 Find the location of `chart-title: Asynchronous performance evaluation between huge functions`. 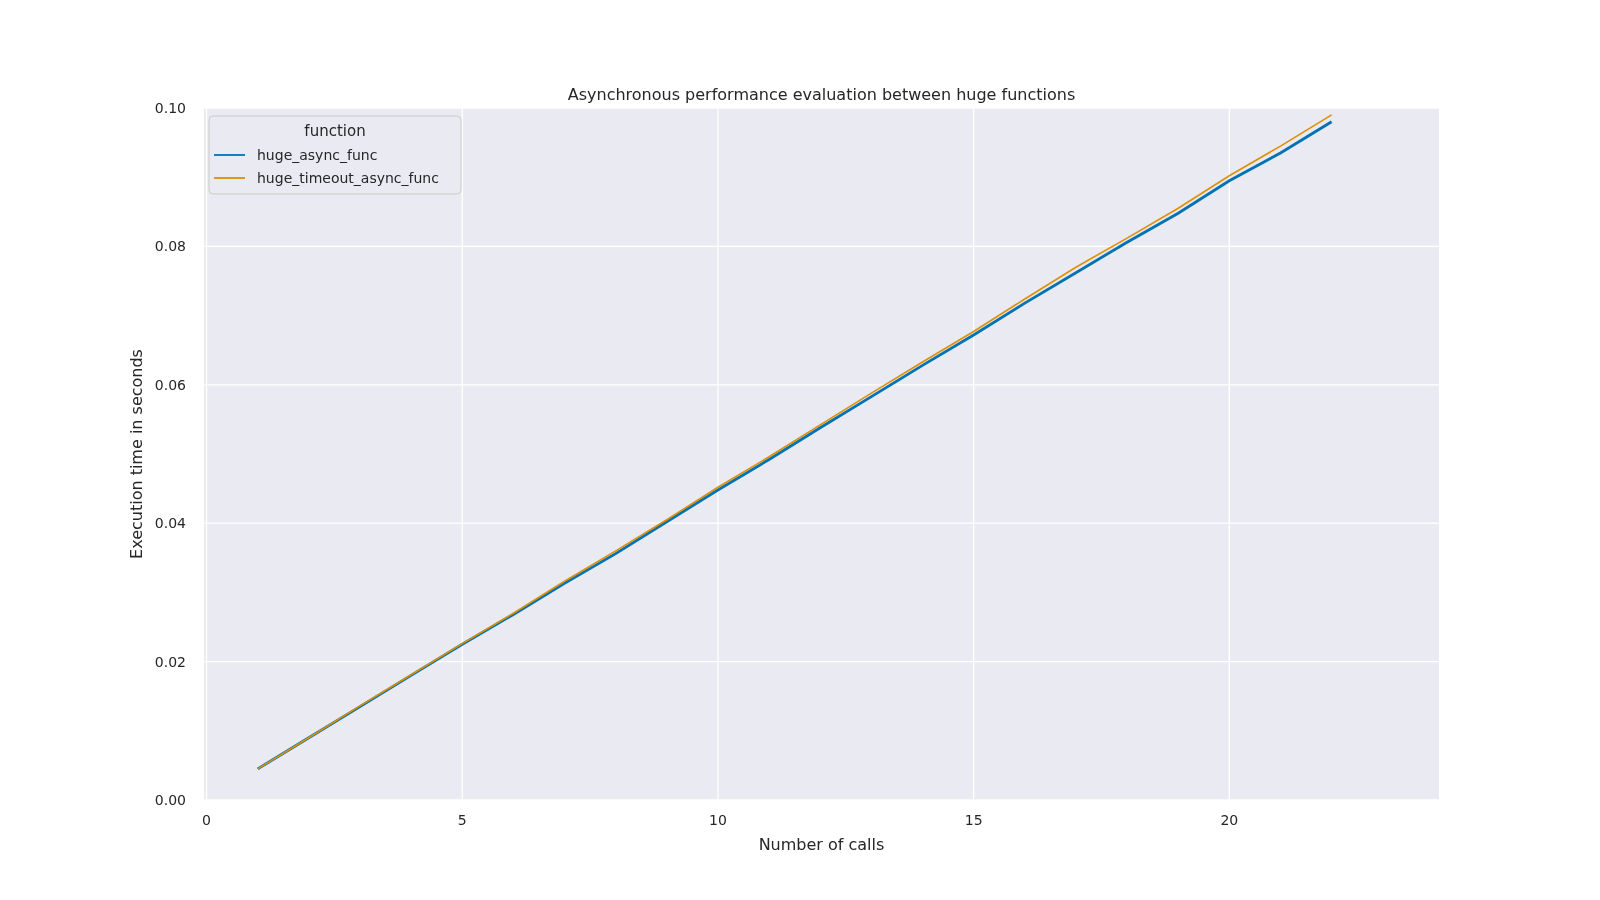

chart-title: Asynchronous performance evaluation between huge functions is located at coordinates (821, 94).